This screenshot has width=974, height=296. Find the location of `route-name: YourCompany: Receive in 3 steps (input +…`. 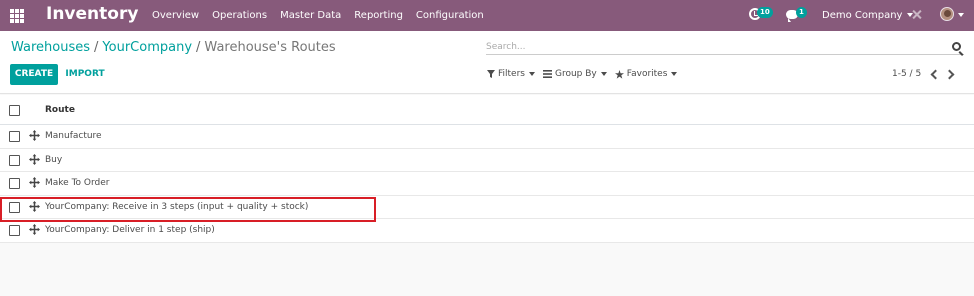

route-name: YourCompany: Receive in 3 steps (input +… is located at coordinates (177, 206).